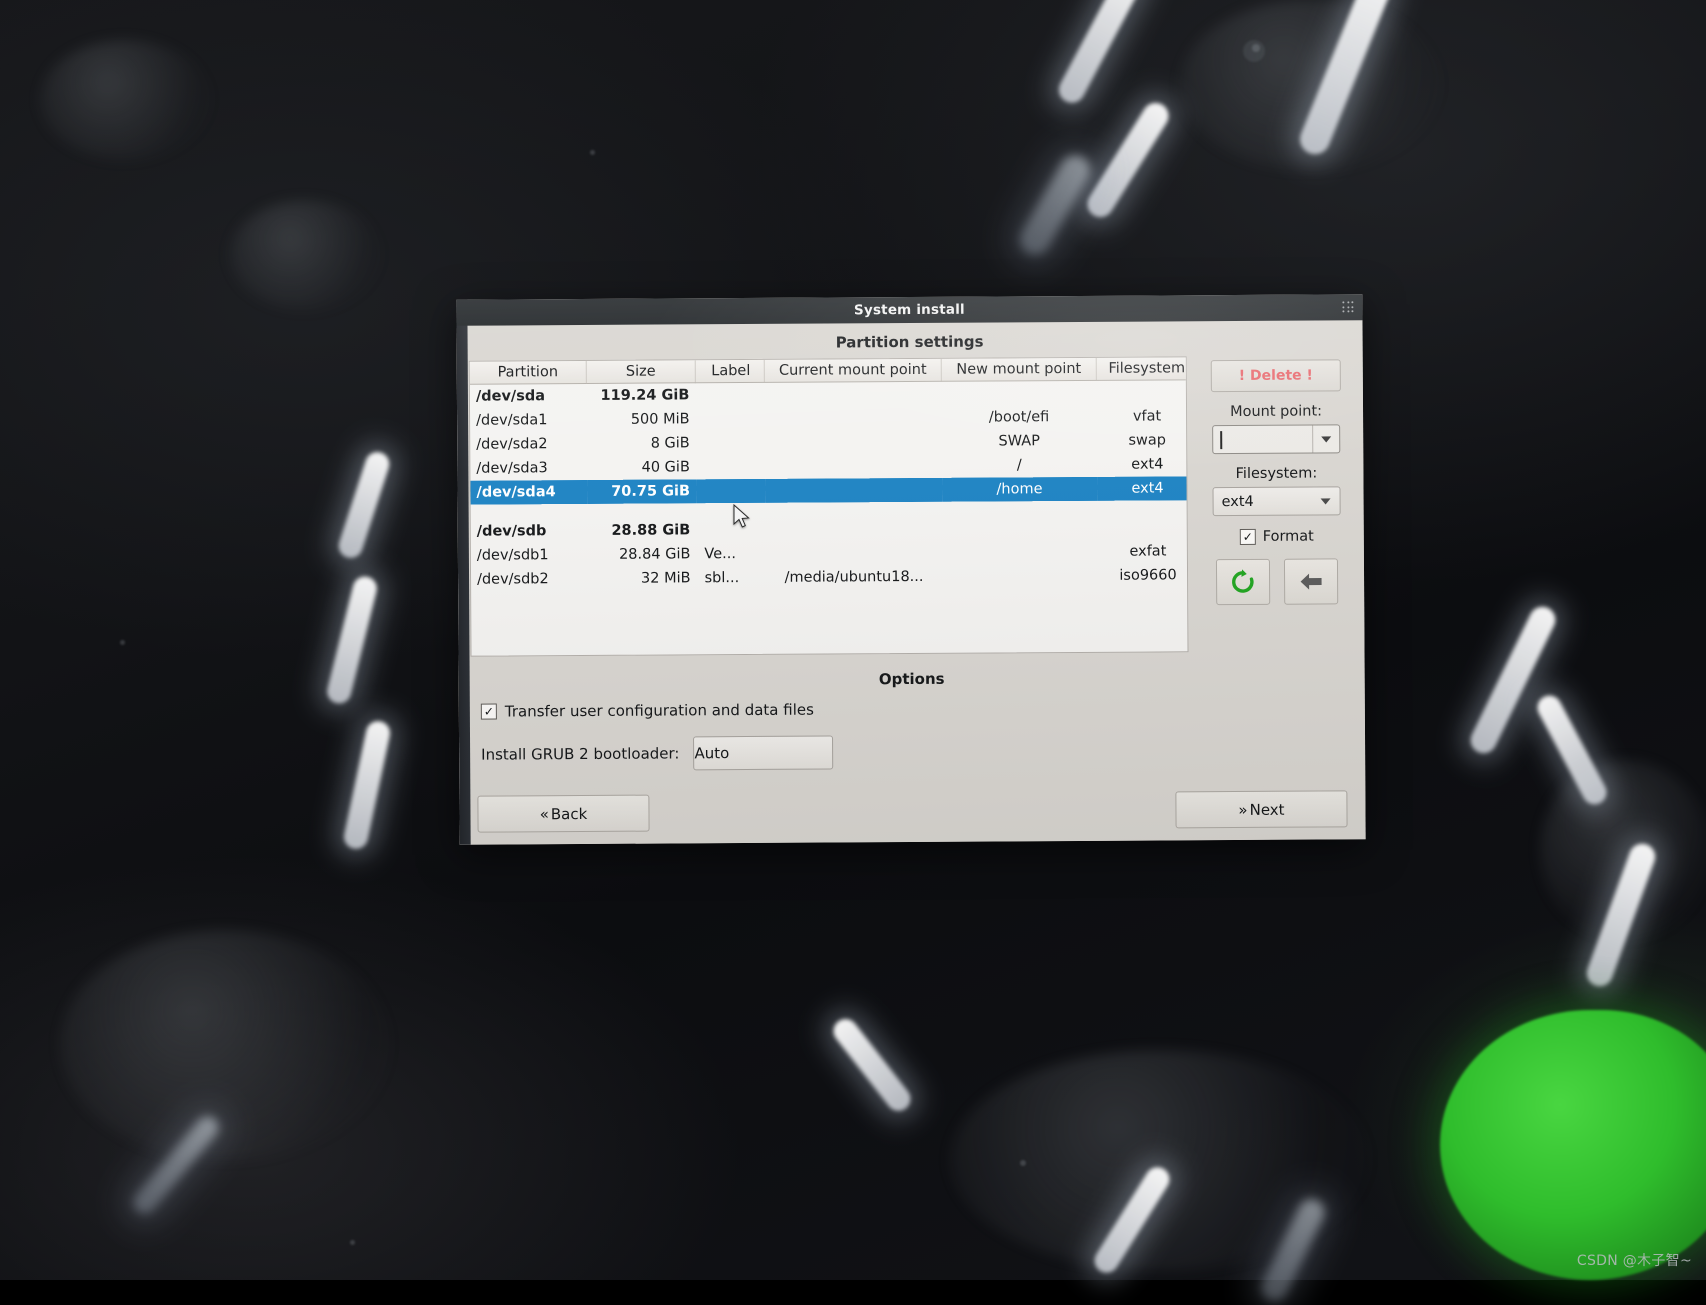 Image resolution: width=1706 pixels, height=1305 pixels. What do you see at coordinates (711, 753) in the screenshot?
I see `grub-bootloader-value: Auto` at bounding box center [711, 753].